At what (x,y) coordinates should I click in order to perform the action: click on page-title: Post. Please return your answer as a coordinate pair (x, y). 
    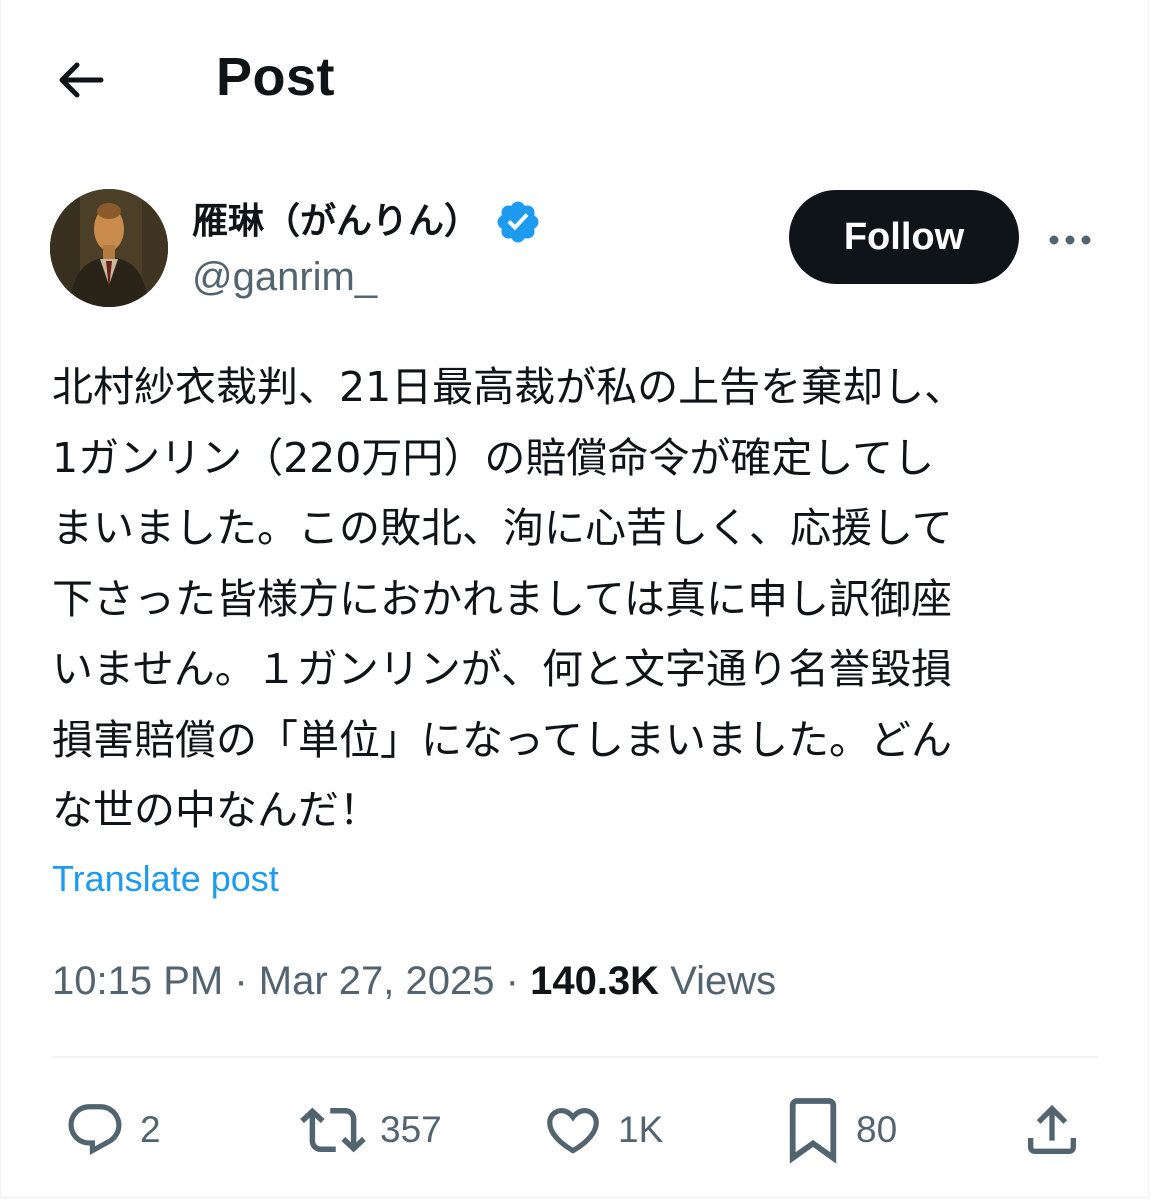
    Looking at the image, I should click on (276, 77).